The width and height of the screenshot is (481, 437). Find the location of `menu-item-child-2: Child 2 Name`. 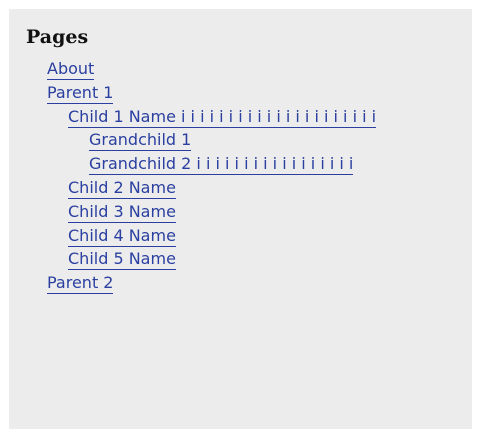

menu-item-child-2: Child 2 Name is located at coordinates (223, 188).